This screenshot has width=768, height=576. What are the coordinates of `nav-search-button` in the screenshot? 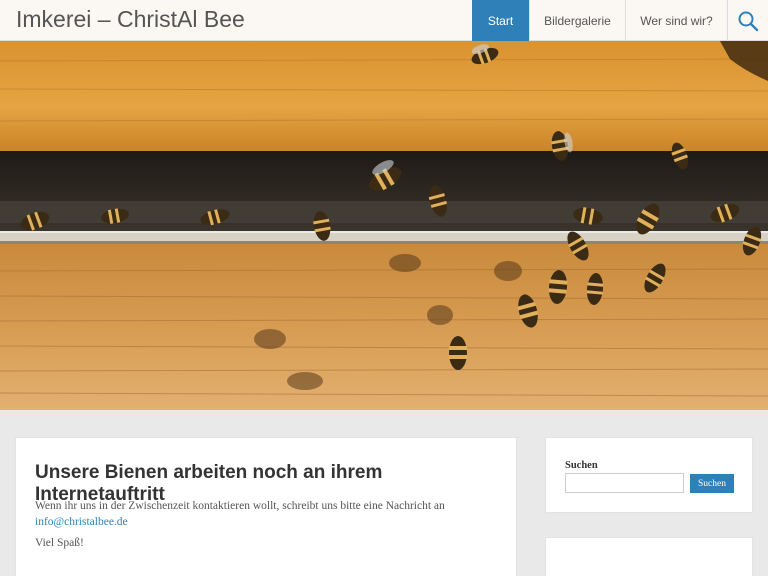 It's located at (747, 20).